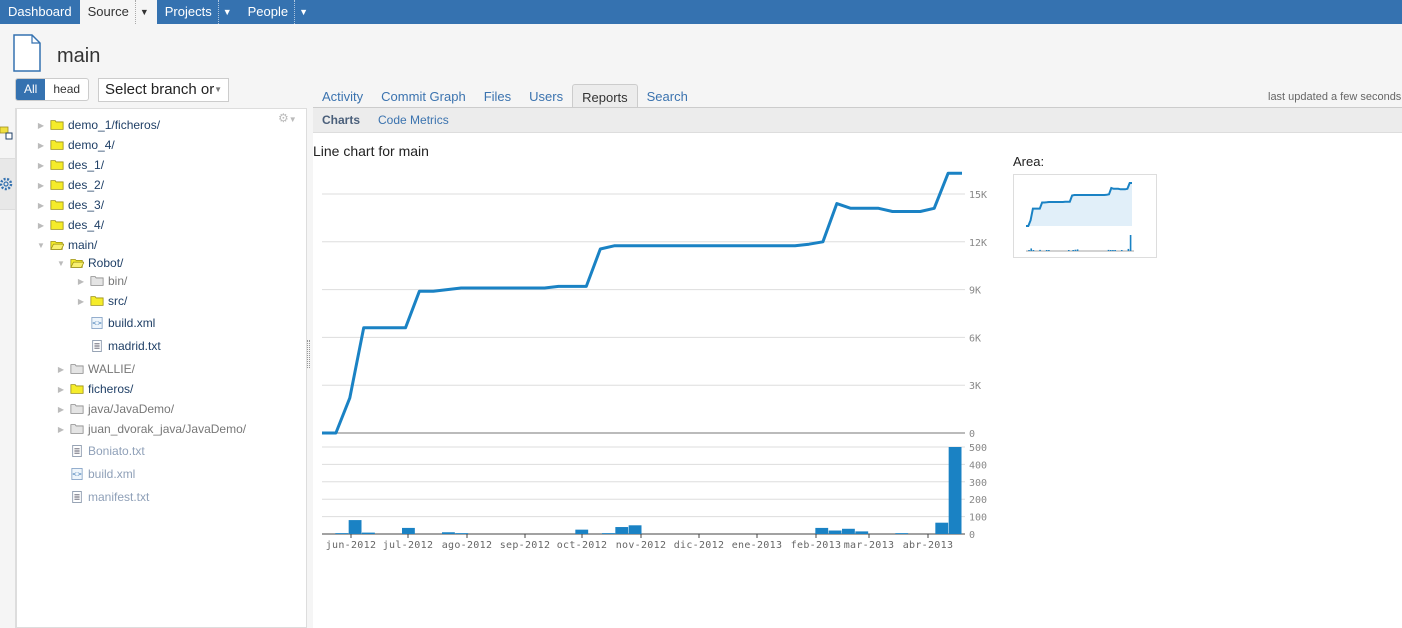  I want to click on nav-people: People ▼, so click(278, 12).